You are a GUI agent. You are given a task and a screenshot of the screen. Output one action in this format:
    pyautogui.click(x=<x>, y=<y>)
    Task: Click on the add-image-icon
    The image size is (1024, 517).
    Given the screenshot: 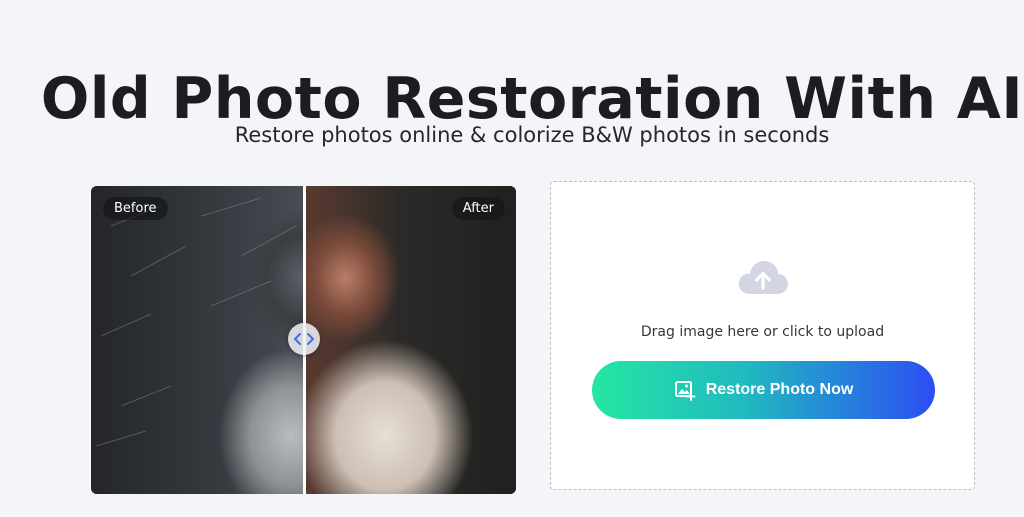 What is the action you would take?
    pyautogui.click(x=685, y=391)
    